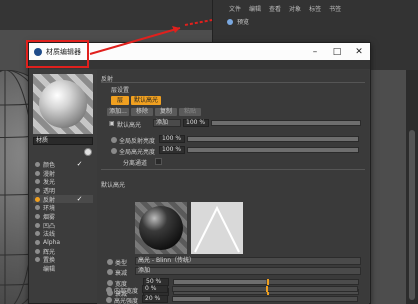 Image resolution: width=418 pixels, height=304 pixels. What do you see at coordinates (155, 299) in the screenshot?
I see `spec-strength-value: 20 %` at bounding box center [155, 299].